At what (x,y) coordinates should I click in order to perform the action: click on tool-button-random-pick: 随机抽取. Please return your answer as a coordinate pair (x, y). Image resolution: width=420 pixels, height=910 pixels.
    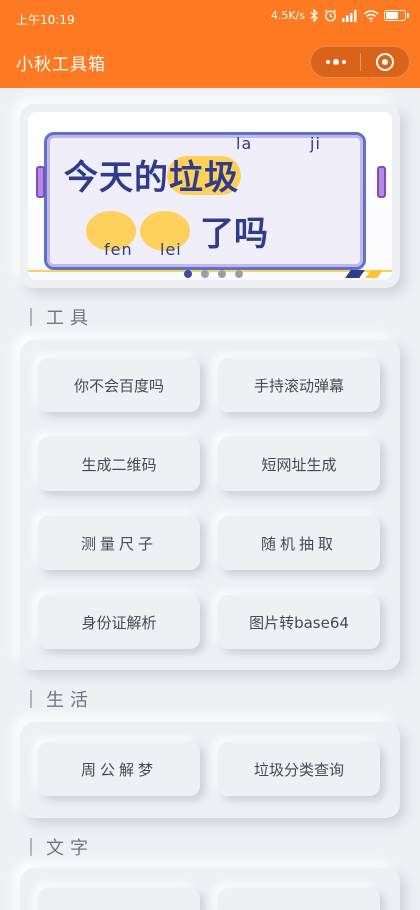
    Looking at the image, I should click on (299, 543).